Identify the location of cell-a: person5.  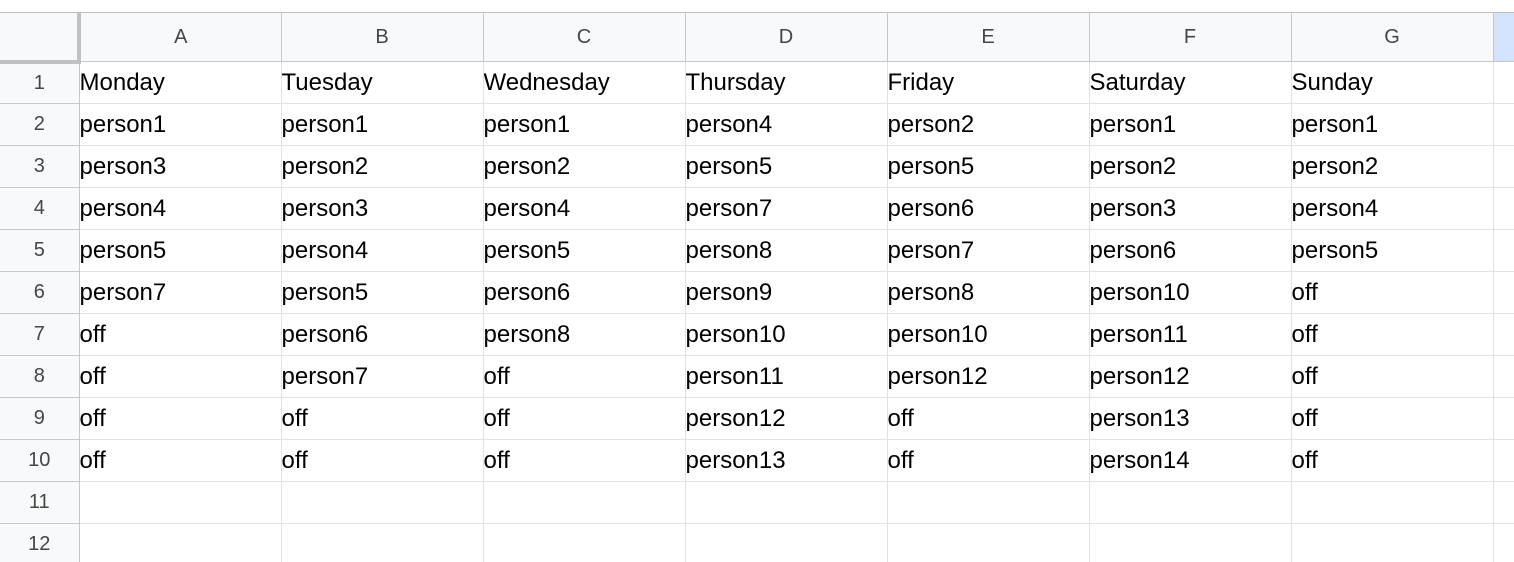
(180, 250).